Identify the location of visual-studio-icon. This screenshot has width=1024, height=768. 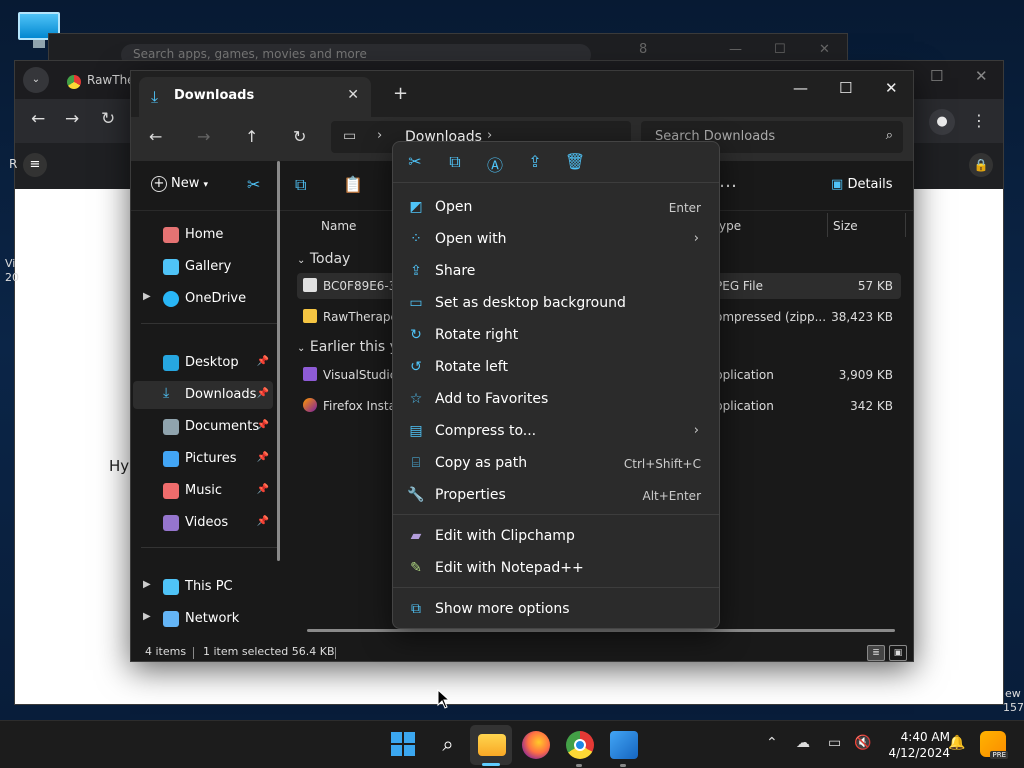
(310, 374).